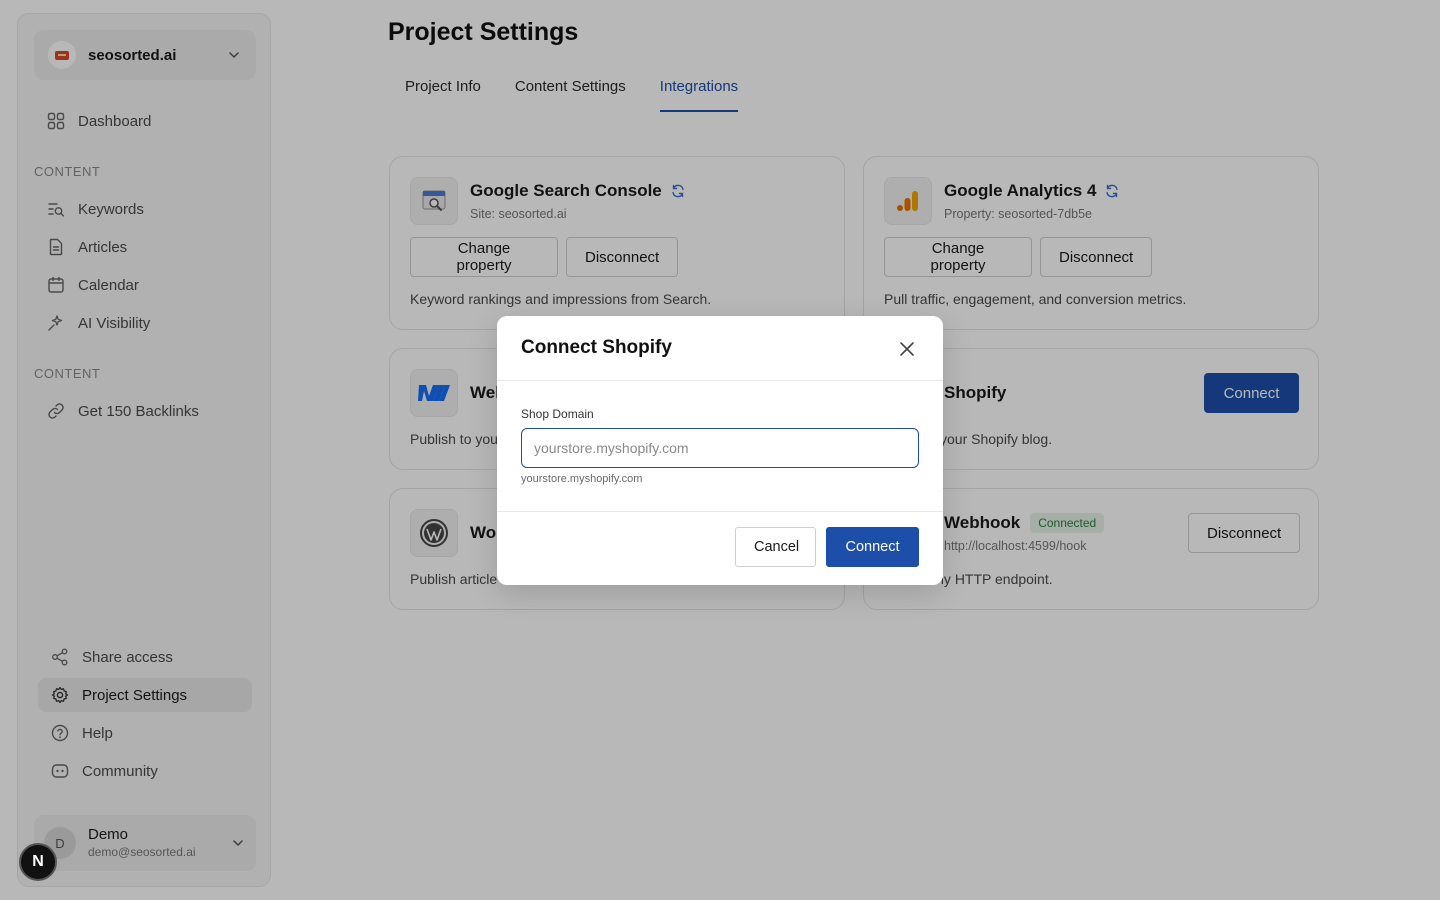  Describe the element at coordinates (872, 547) in the screenshot. I see `connect-button: Connect` at that location.